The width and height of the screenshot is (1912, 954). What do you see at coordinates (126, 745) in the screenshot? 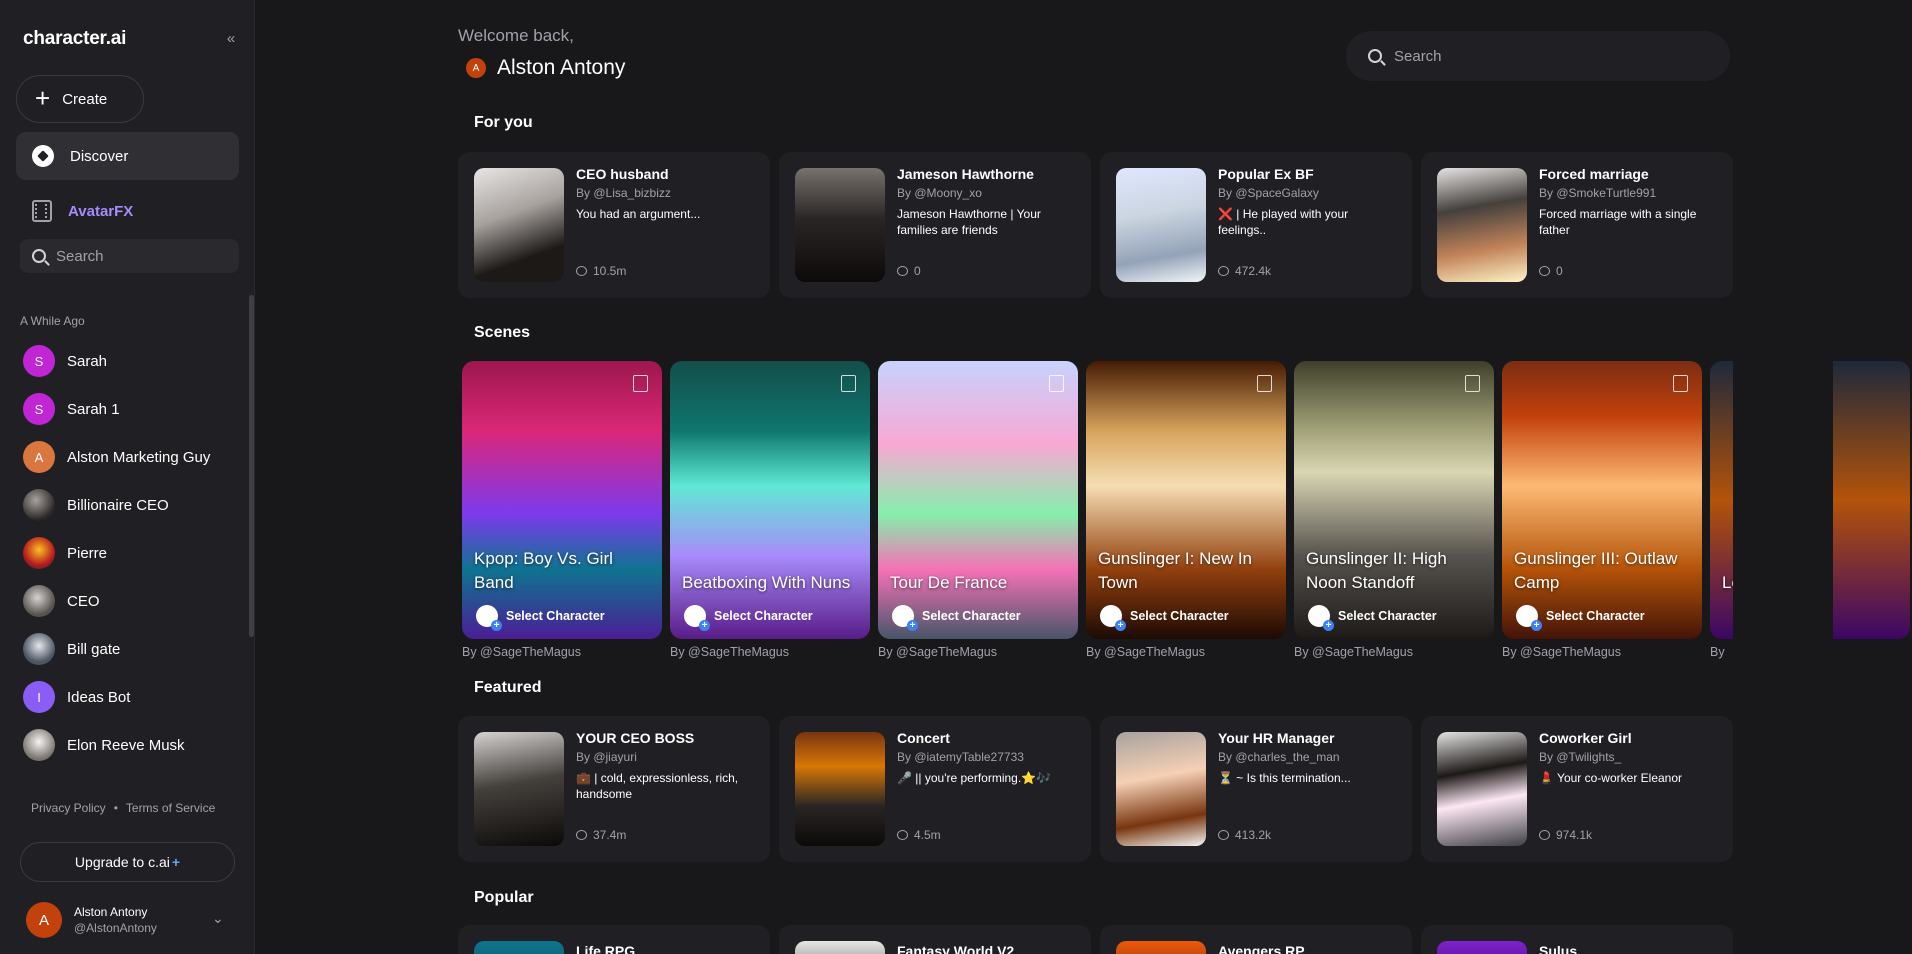
I see `chat-item-name: Elon Reeve Musk` at bounding box center [126, 745].